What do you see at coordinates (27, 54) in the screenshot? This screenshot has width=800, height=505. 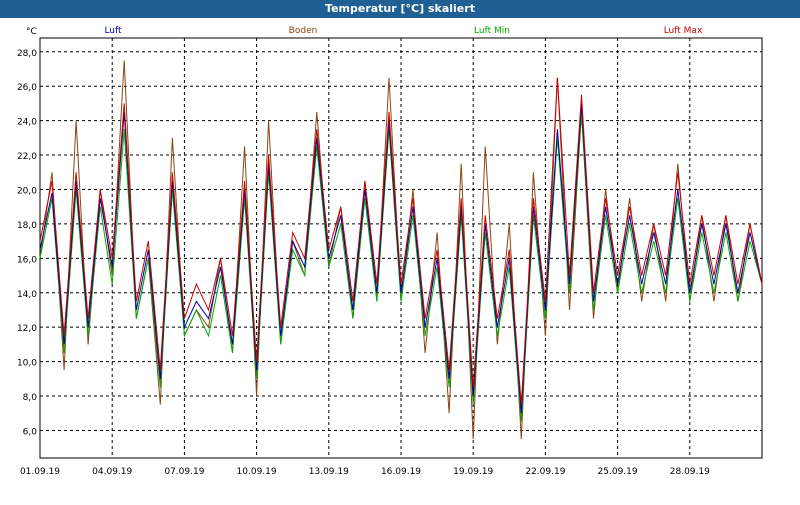 I see `y-tick-label: 28,0` at bounding box center [27, 54].